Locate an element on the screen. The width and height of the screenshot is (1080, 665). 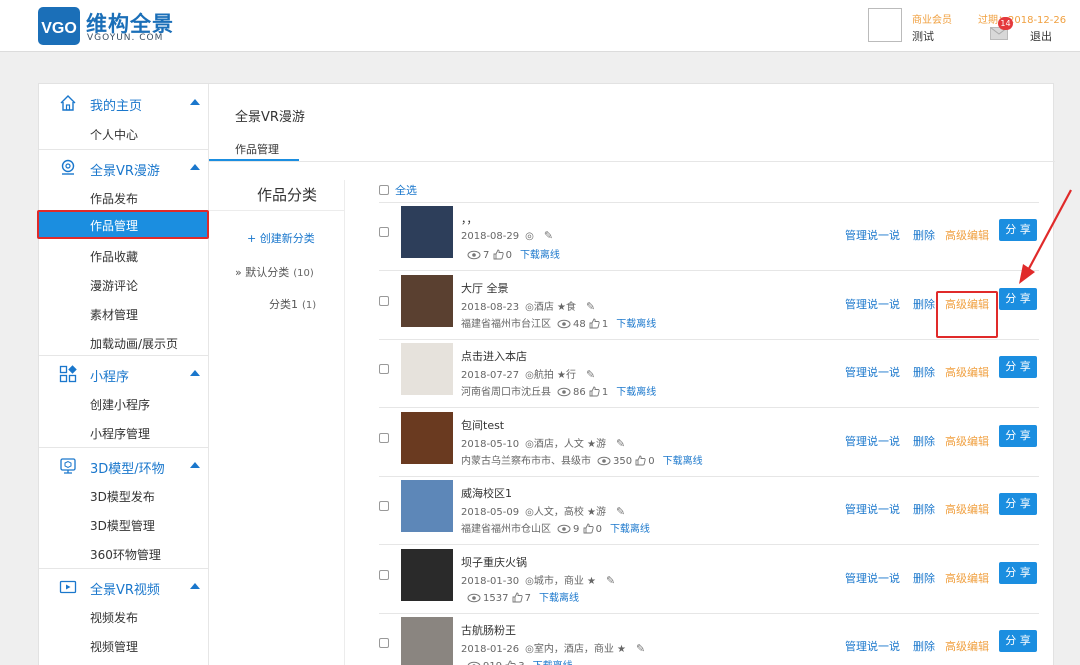
work-title: 威海校区1 is located at coordinates (486, 493).